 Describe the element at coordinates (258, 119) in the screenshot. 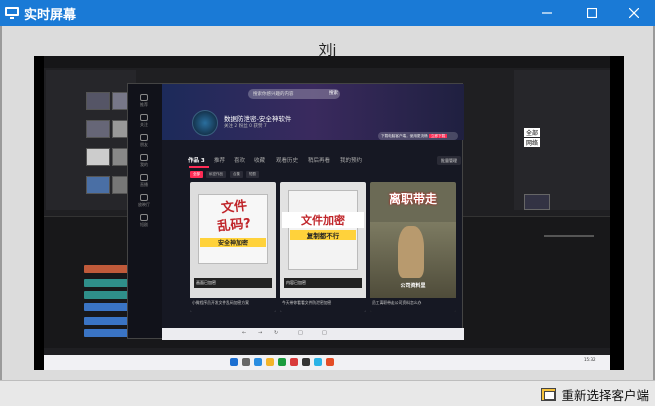

I see `channel-name: 数据防泄密-安全神软件` at that location.